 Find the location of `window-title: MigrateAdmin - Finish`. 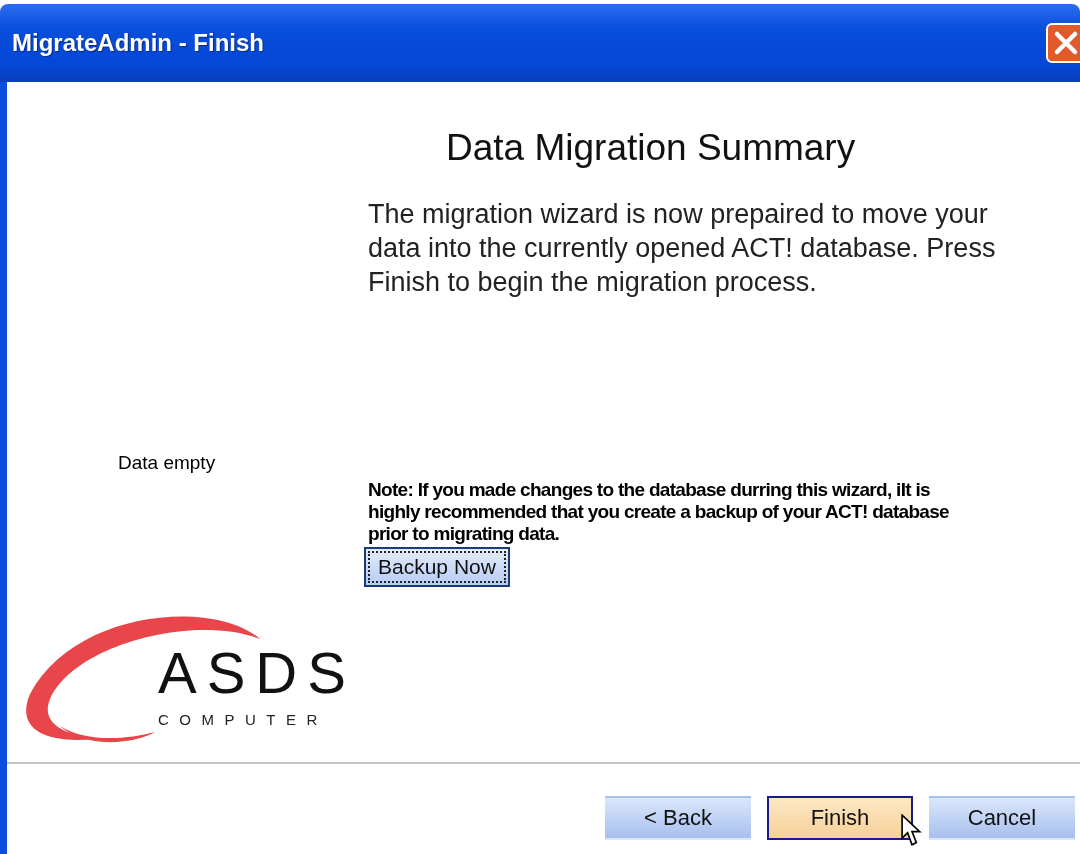

window-title: MigrateAdmin - Finish is located at coordinates (138, 43).